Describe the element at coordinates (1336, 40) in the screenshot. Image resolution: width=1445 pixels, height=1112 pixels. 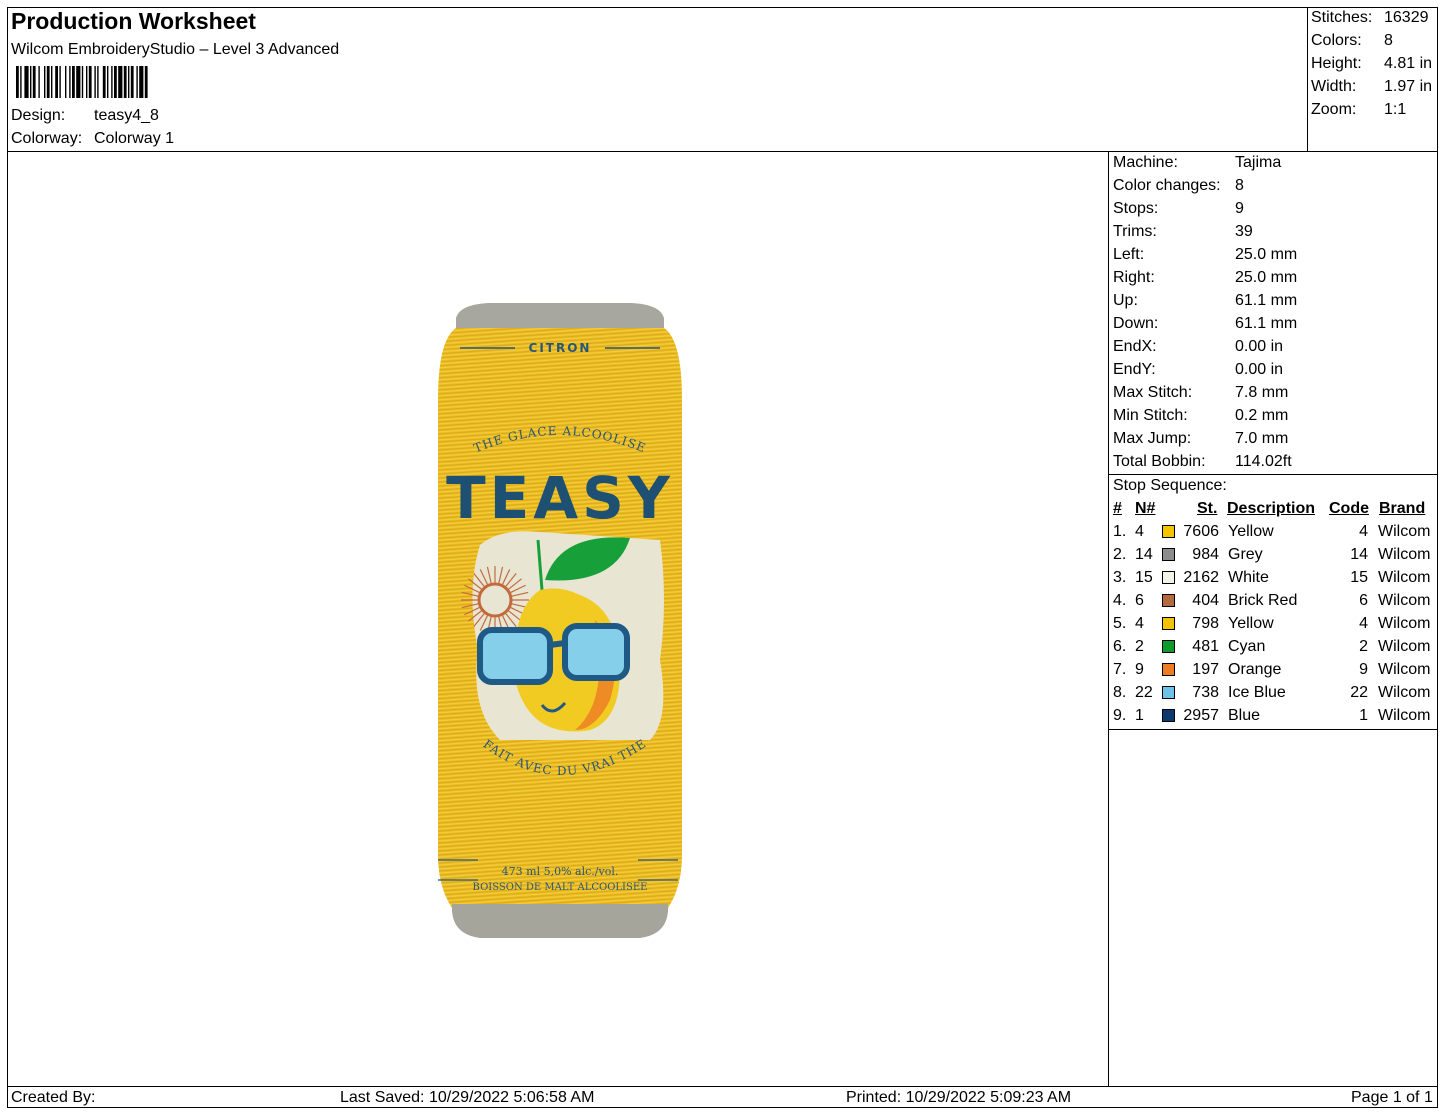
I see `colors-label: Colors:` at that location.